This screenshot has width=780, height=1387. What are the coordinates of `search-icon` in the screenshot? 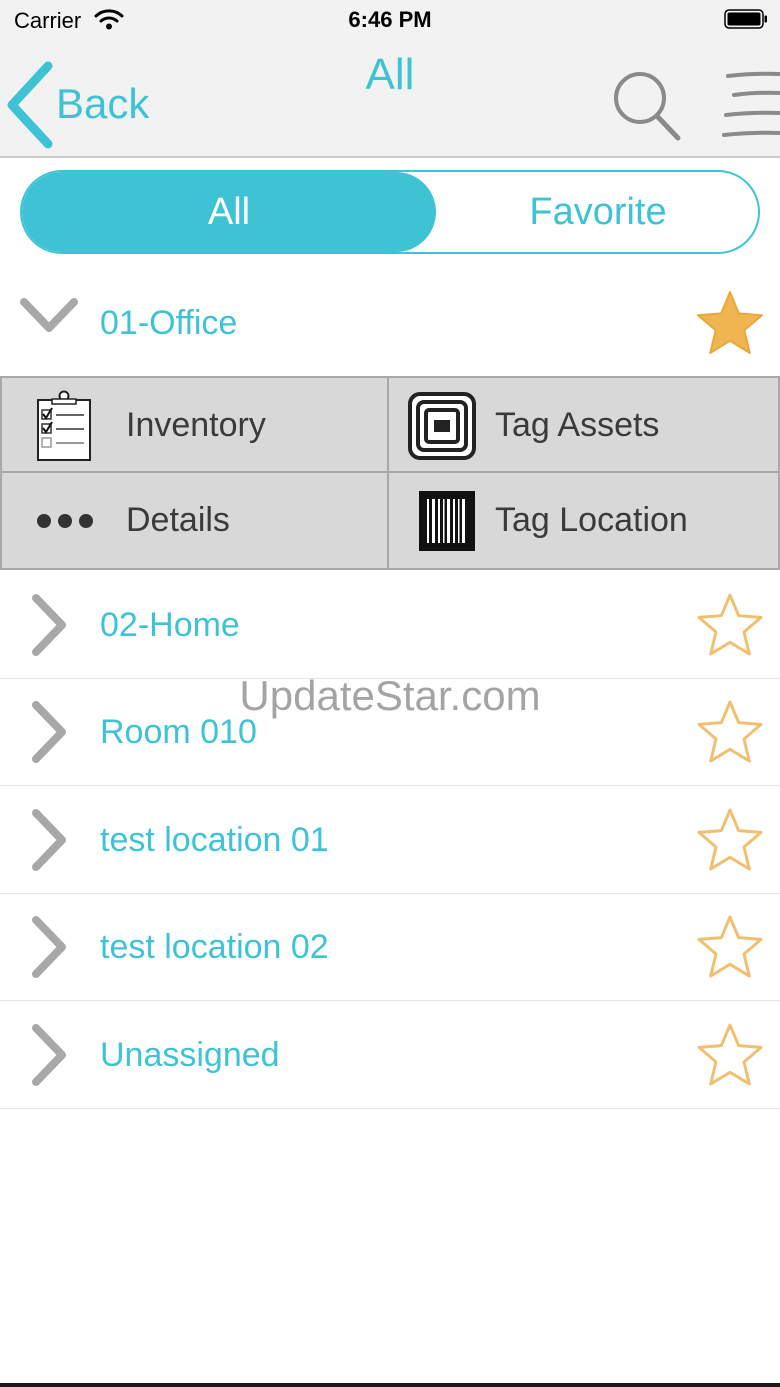 It's located at (646, 106).